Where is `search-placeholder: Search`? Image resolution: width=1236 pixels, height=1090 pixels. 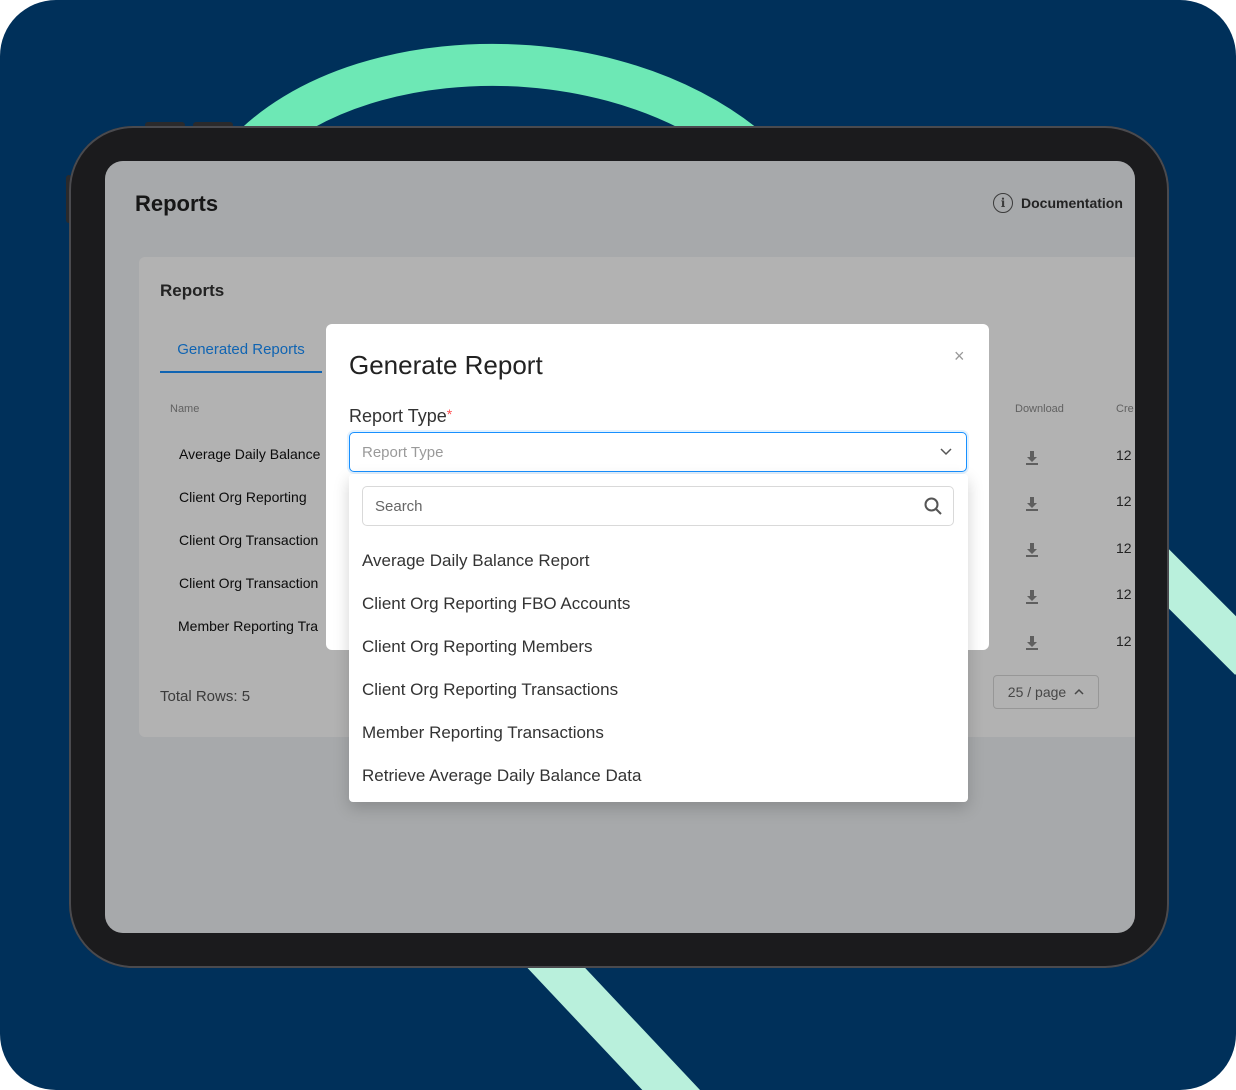 search-placeholder: Search is located at coordinates (399, 506).